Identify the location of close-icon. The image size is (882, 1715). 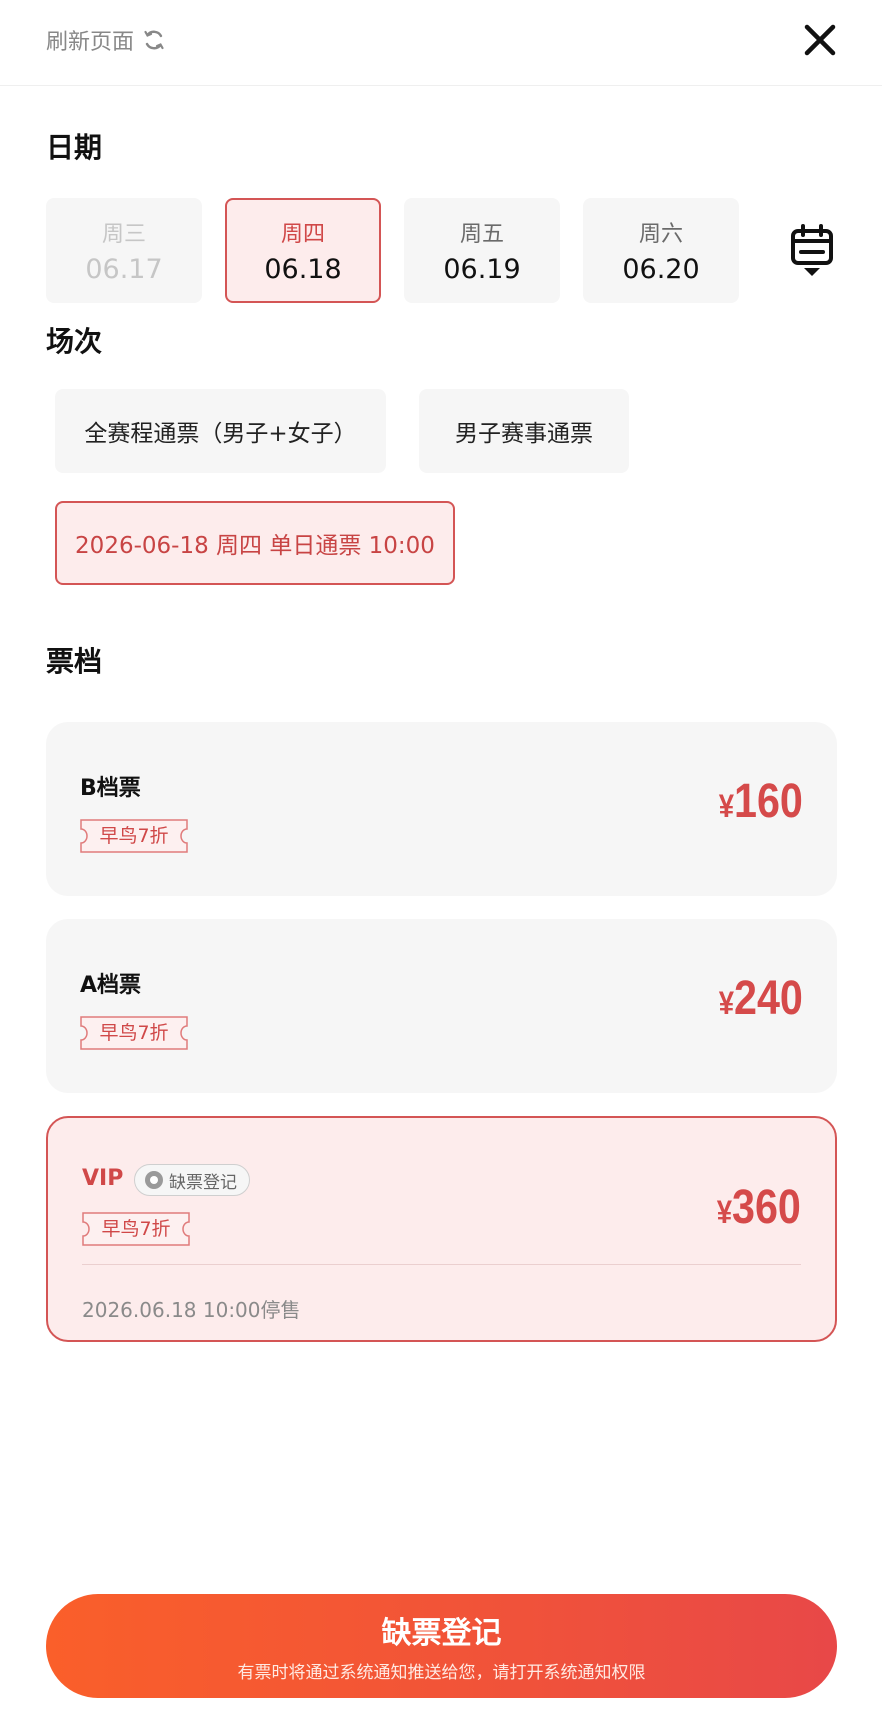
(820, 40).